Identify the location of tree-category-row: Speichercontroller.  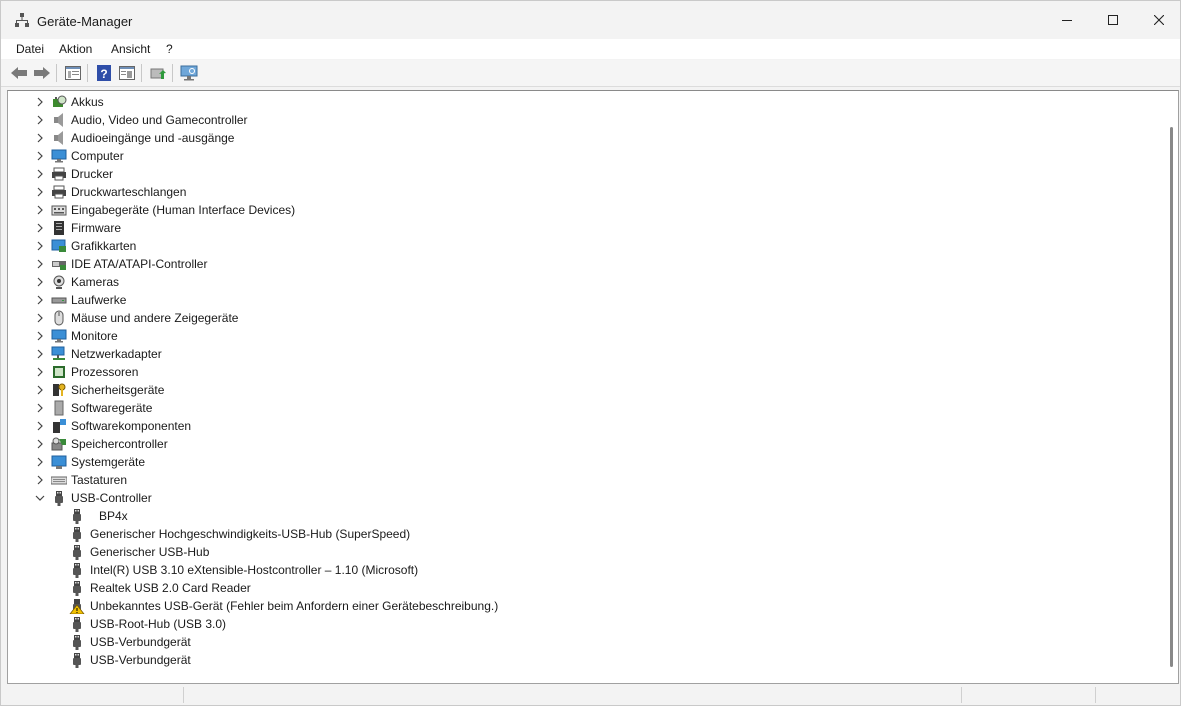
(585, 444).